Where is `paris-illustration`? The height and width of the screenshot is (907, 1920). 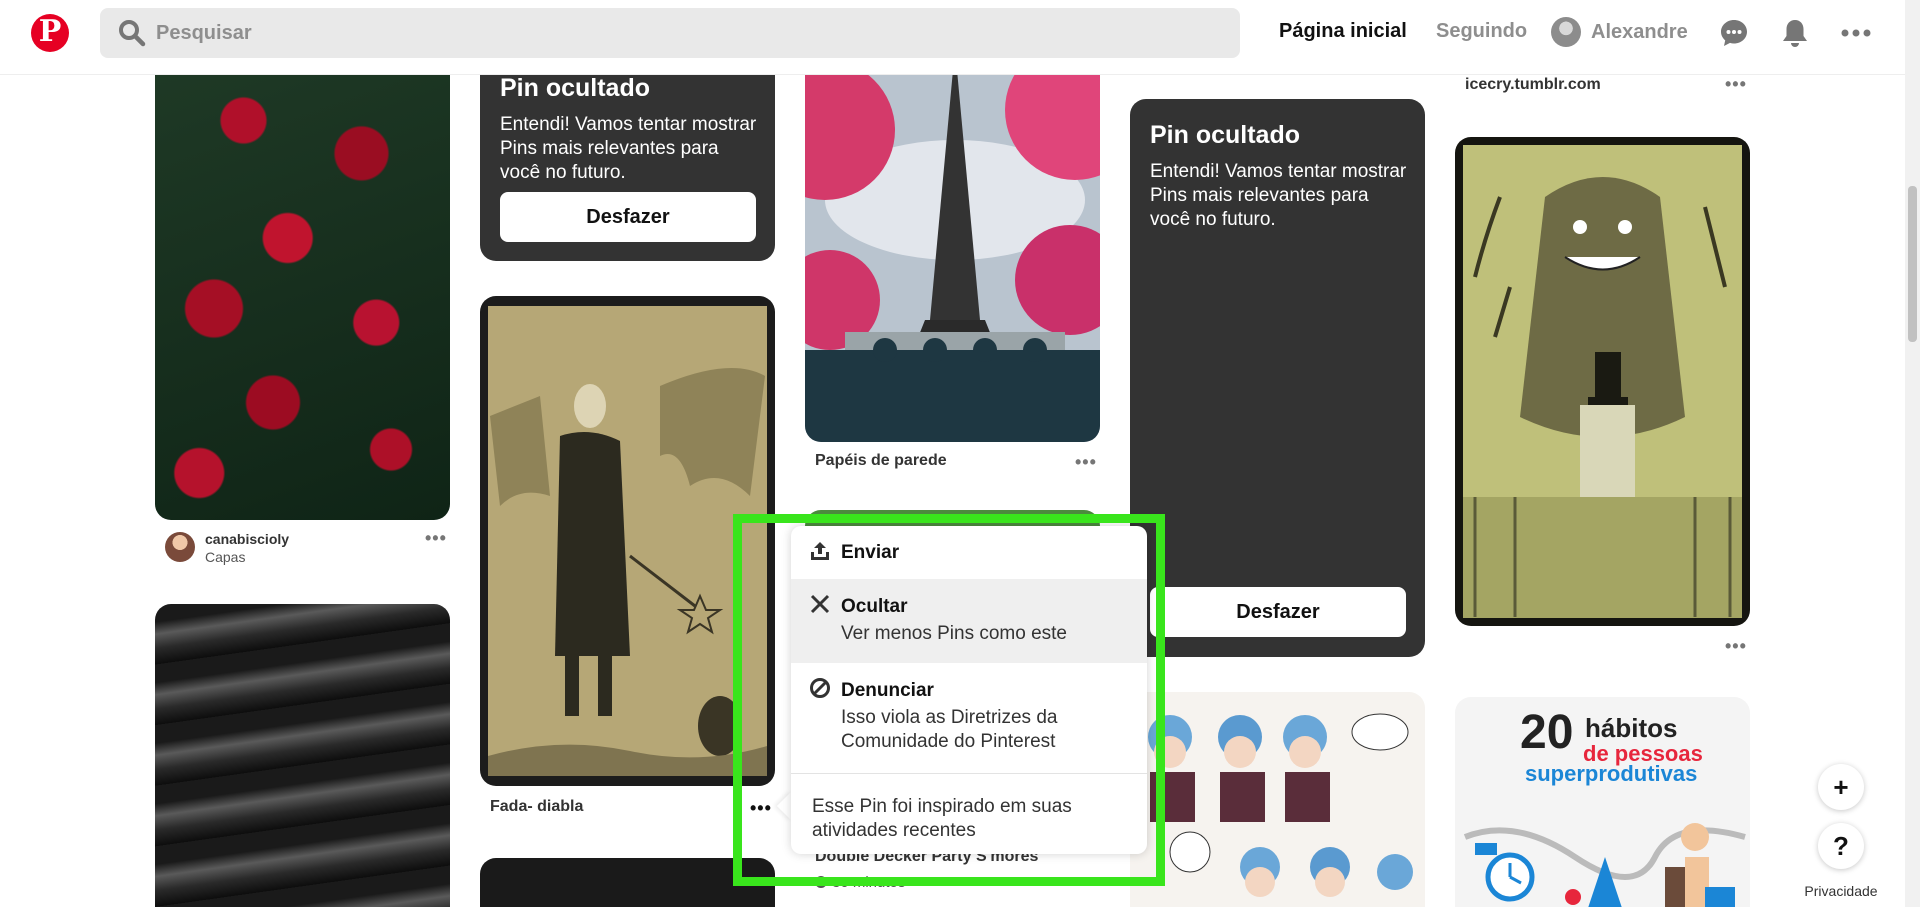 paris-illustration is located at coordinates (952, 246).